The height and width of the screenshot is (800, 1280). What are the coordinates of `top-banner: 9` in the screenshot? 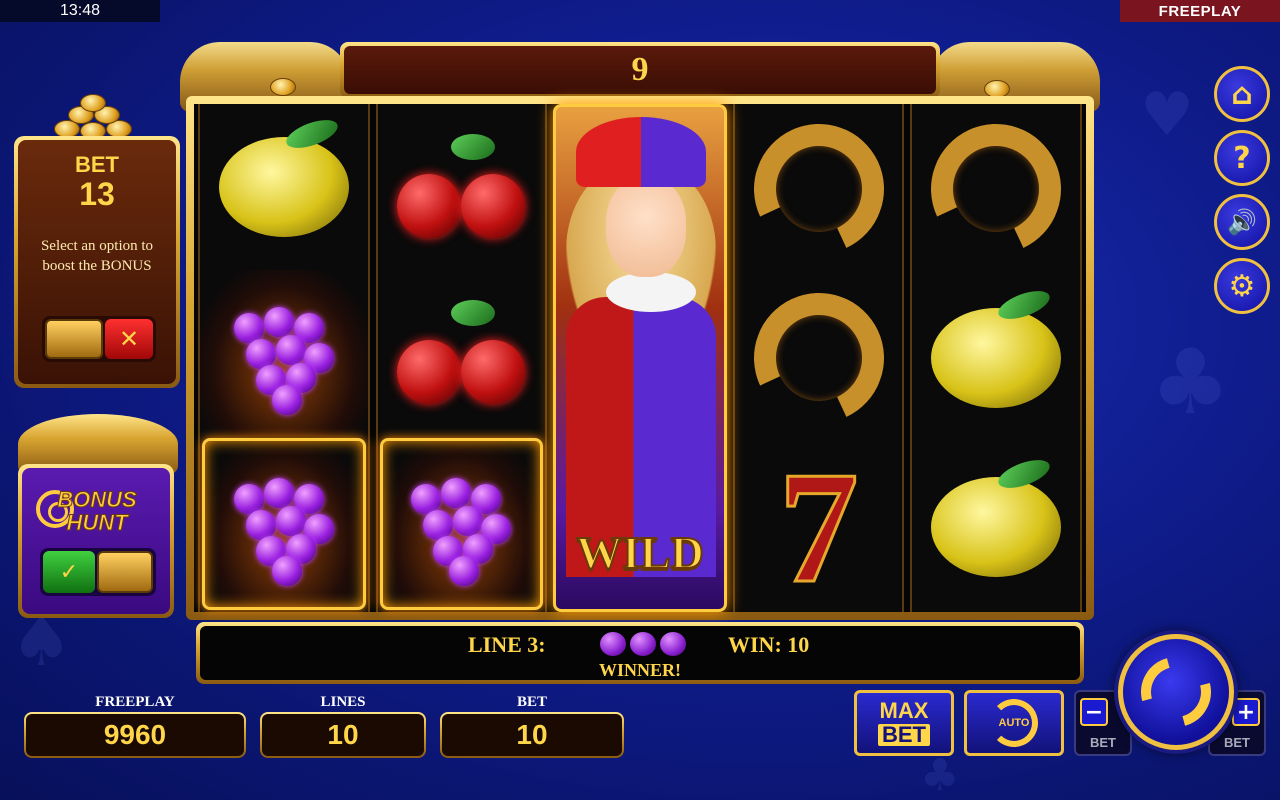 It's located at (640, 70).